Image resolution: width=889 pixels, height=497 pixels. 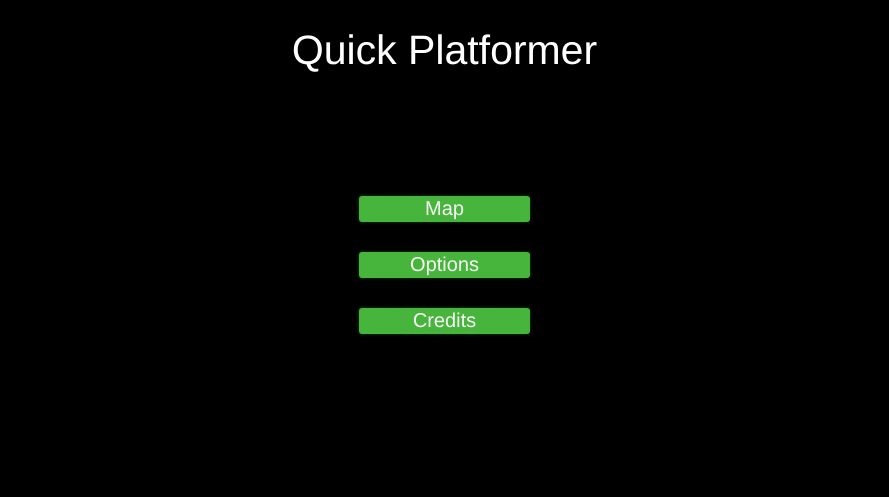 What do you see at coordinates (444, 209) in the screenshot?
I see `menu-button: Map` at bounding box center [444, 209].